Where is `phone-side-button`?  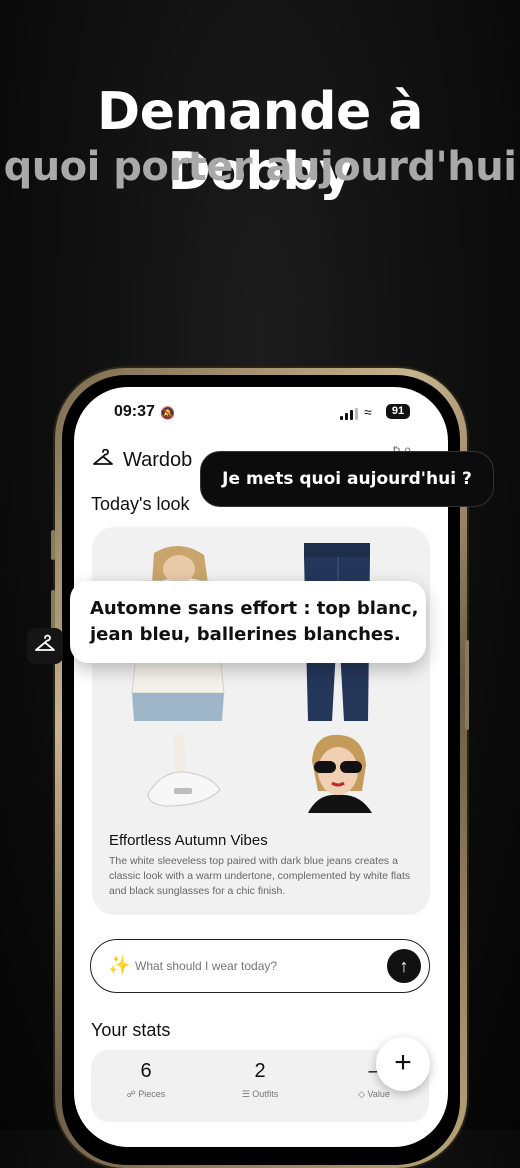 phone-side-button is located at coordinates (53, 545).